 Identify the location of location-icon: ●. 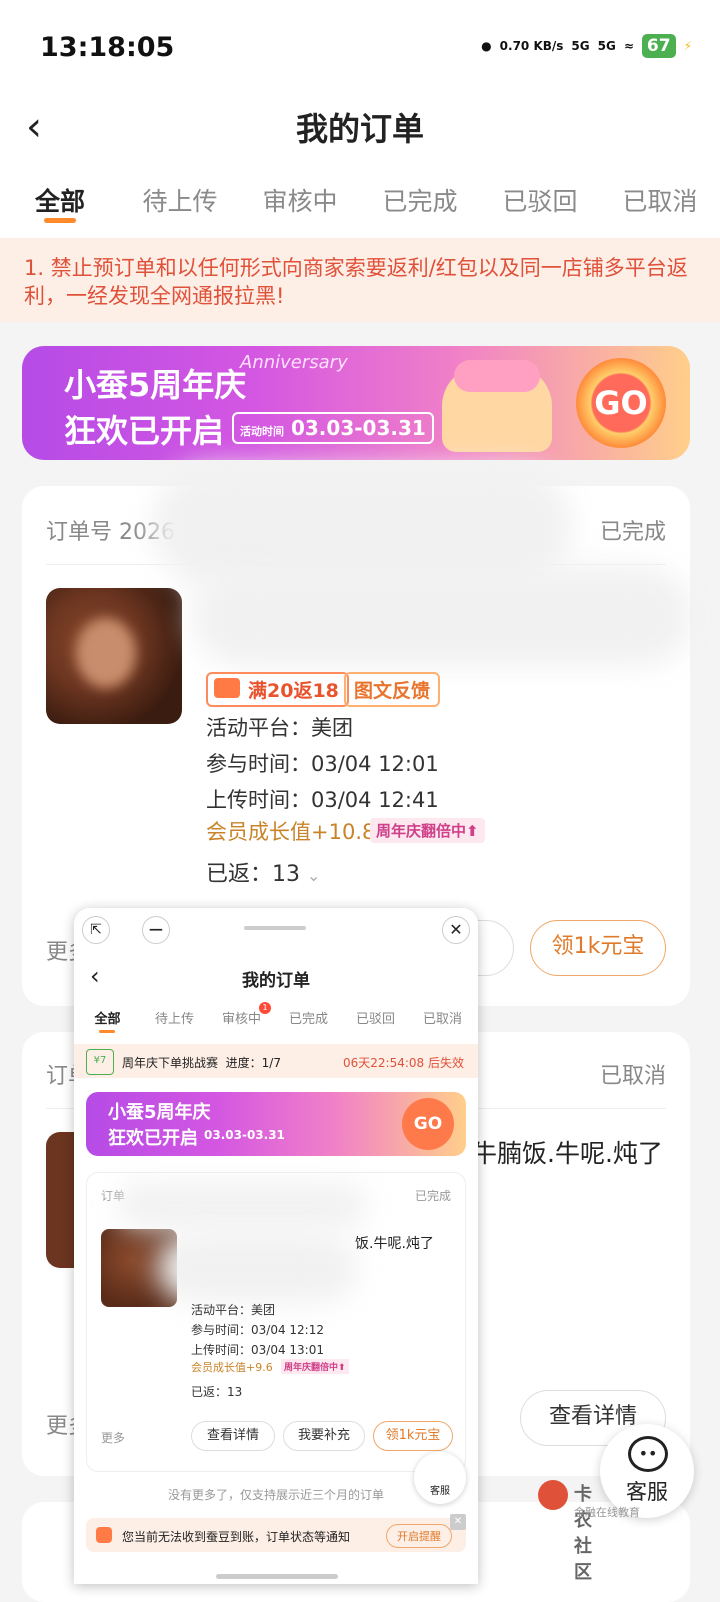
(486, 46).